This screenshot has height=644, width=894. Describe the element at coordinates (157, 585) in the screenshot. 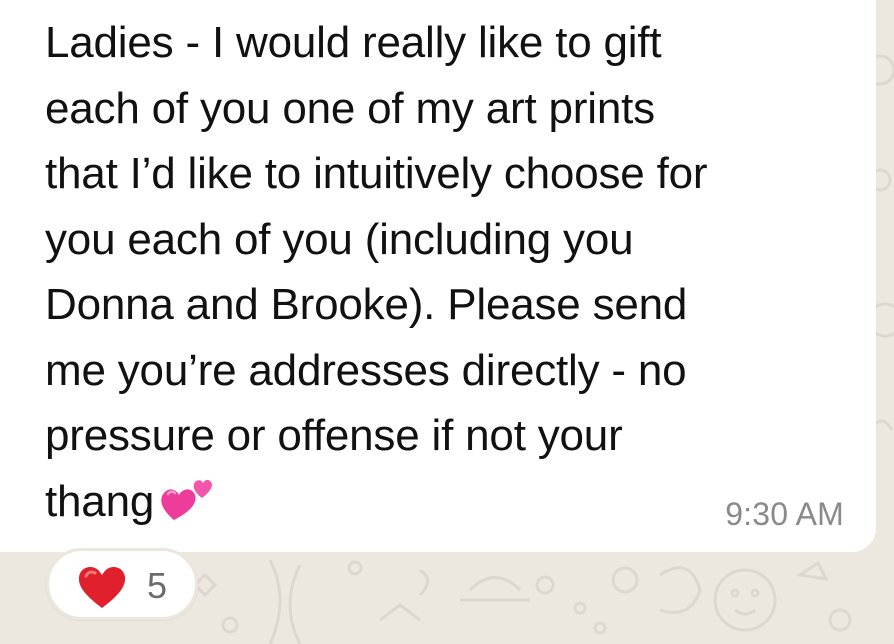

I see `reaction-count: 5` at that location.